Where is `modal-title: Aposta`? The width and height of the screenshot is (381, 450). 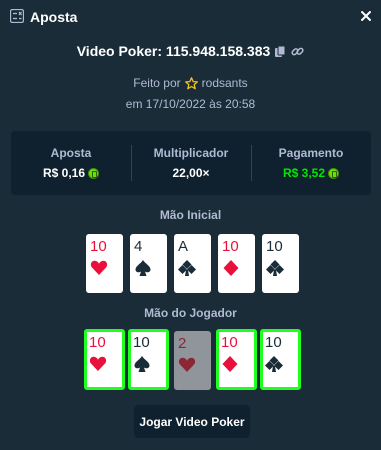
modal-title: Aposta is located at coordinates (54, 17).